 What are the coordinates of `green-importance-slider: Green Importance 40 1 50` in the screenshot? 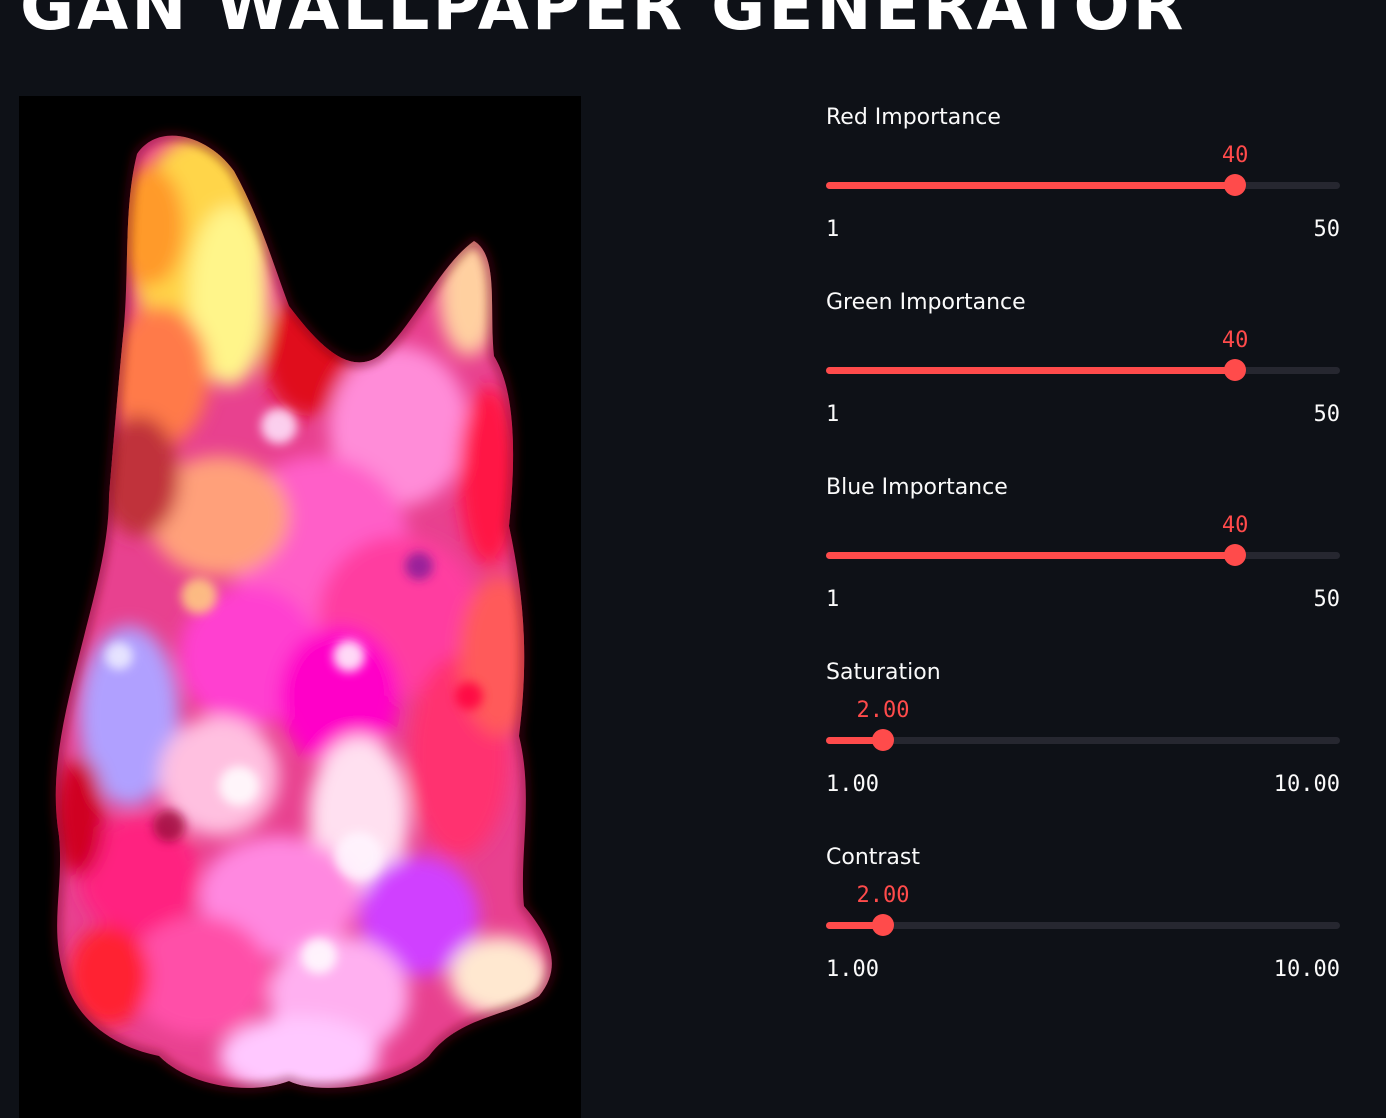 It's located at (1083, 377).